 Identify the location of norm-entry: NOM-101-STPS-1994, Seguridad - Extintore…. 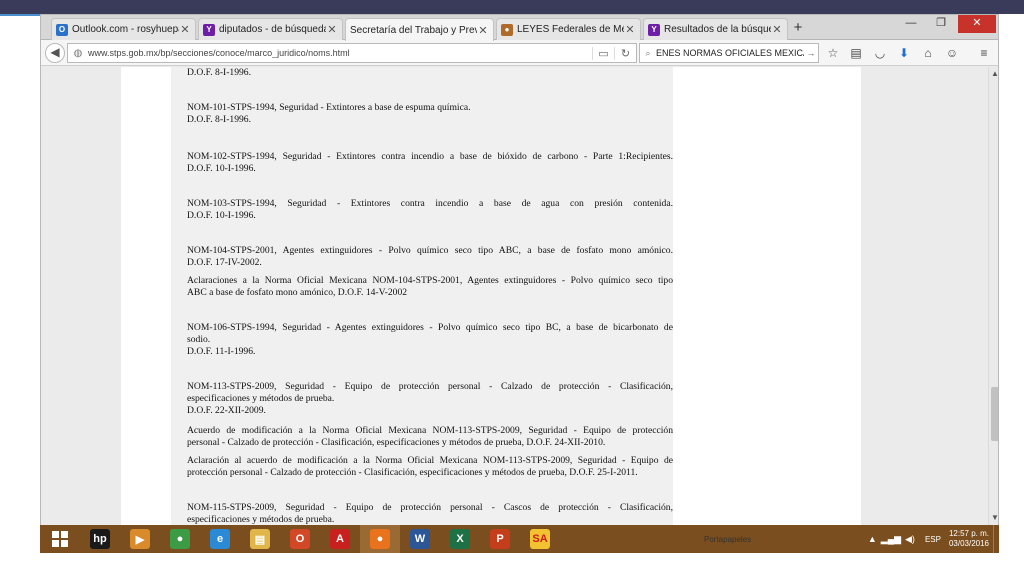
(430, 114).